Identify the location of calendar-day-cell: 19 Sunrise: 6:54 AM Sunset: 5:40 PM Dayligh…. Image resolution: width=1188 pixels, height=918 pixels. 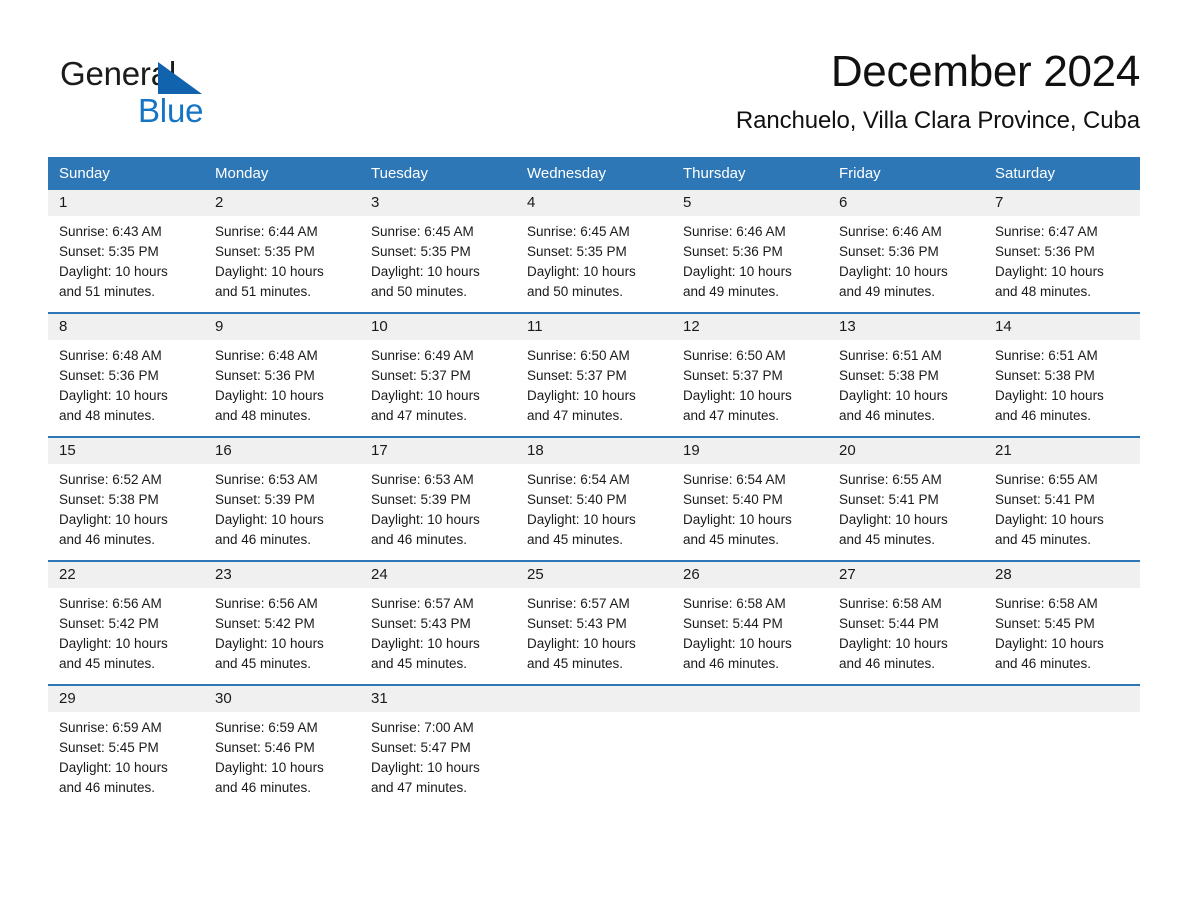
(750, 494).